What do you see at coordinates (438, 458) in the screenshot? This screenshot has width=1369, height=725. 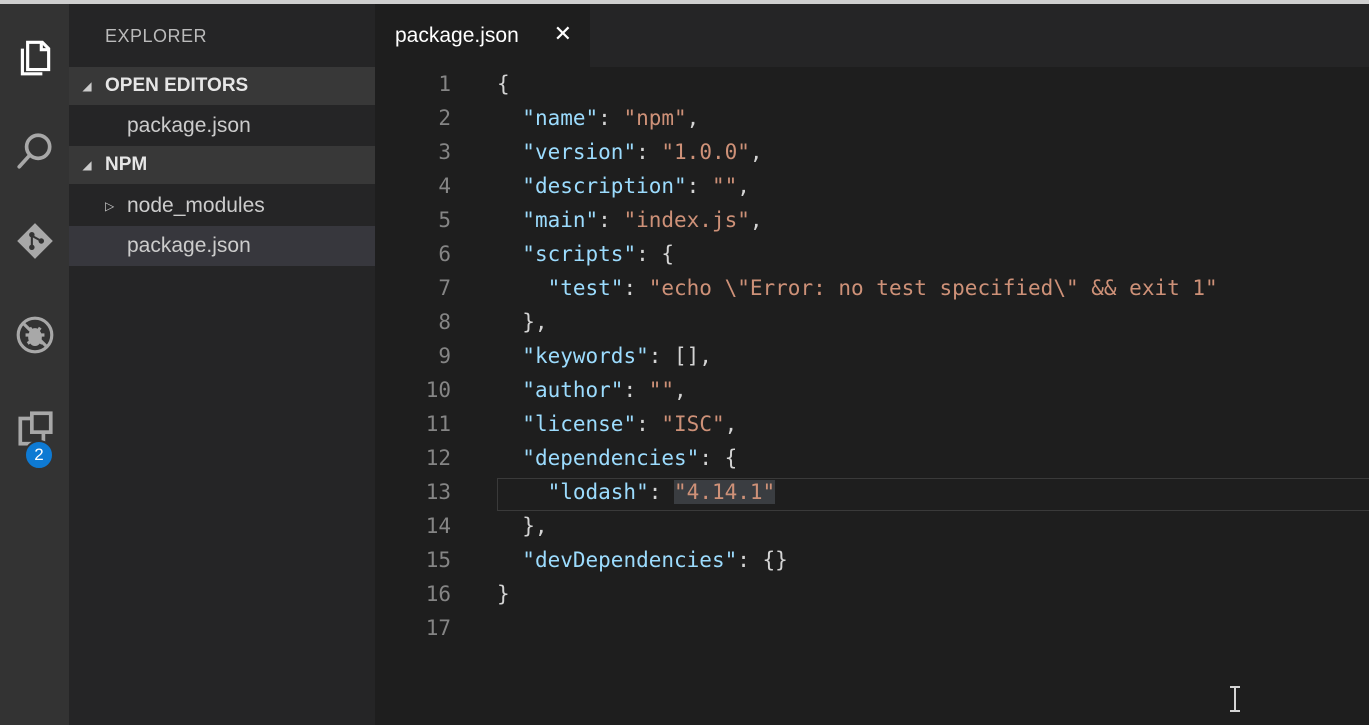 I see `line-number: 12` at bounding box center [438, 458].